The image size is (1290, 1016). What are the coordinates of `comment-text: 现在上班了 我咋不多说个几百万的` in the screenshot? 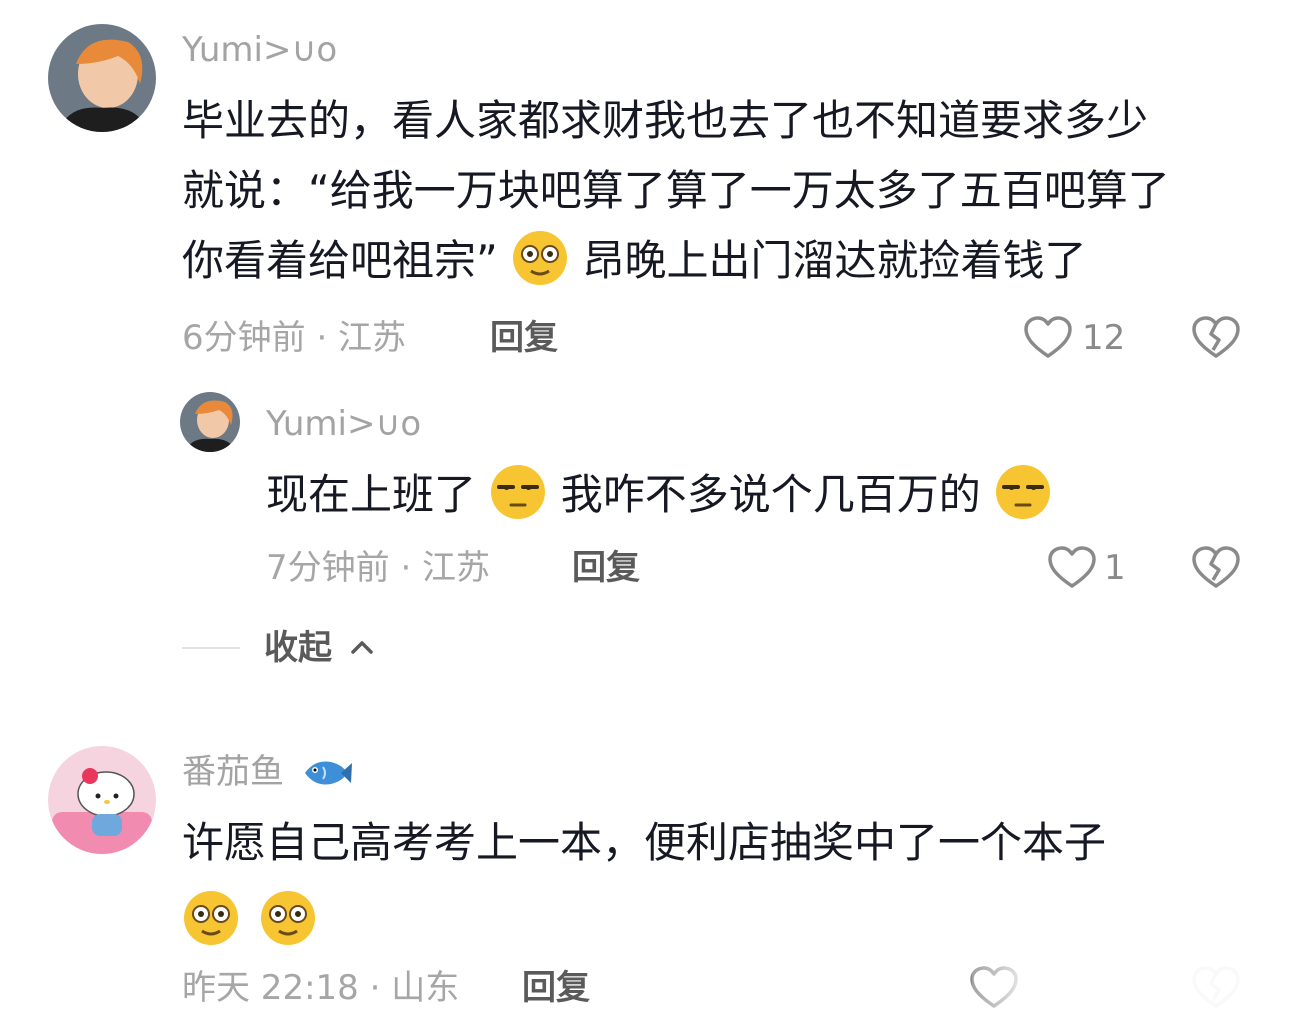 It's located at (756, 495).